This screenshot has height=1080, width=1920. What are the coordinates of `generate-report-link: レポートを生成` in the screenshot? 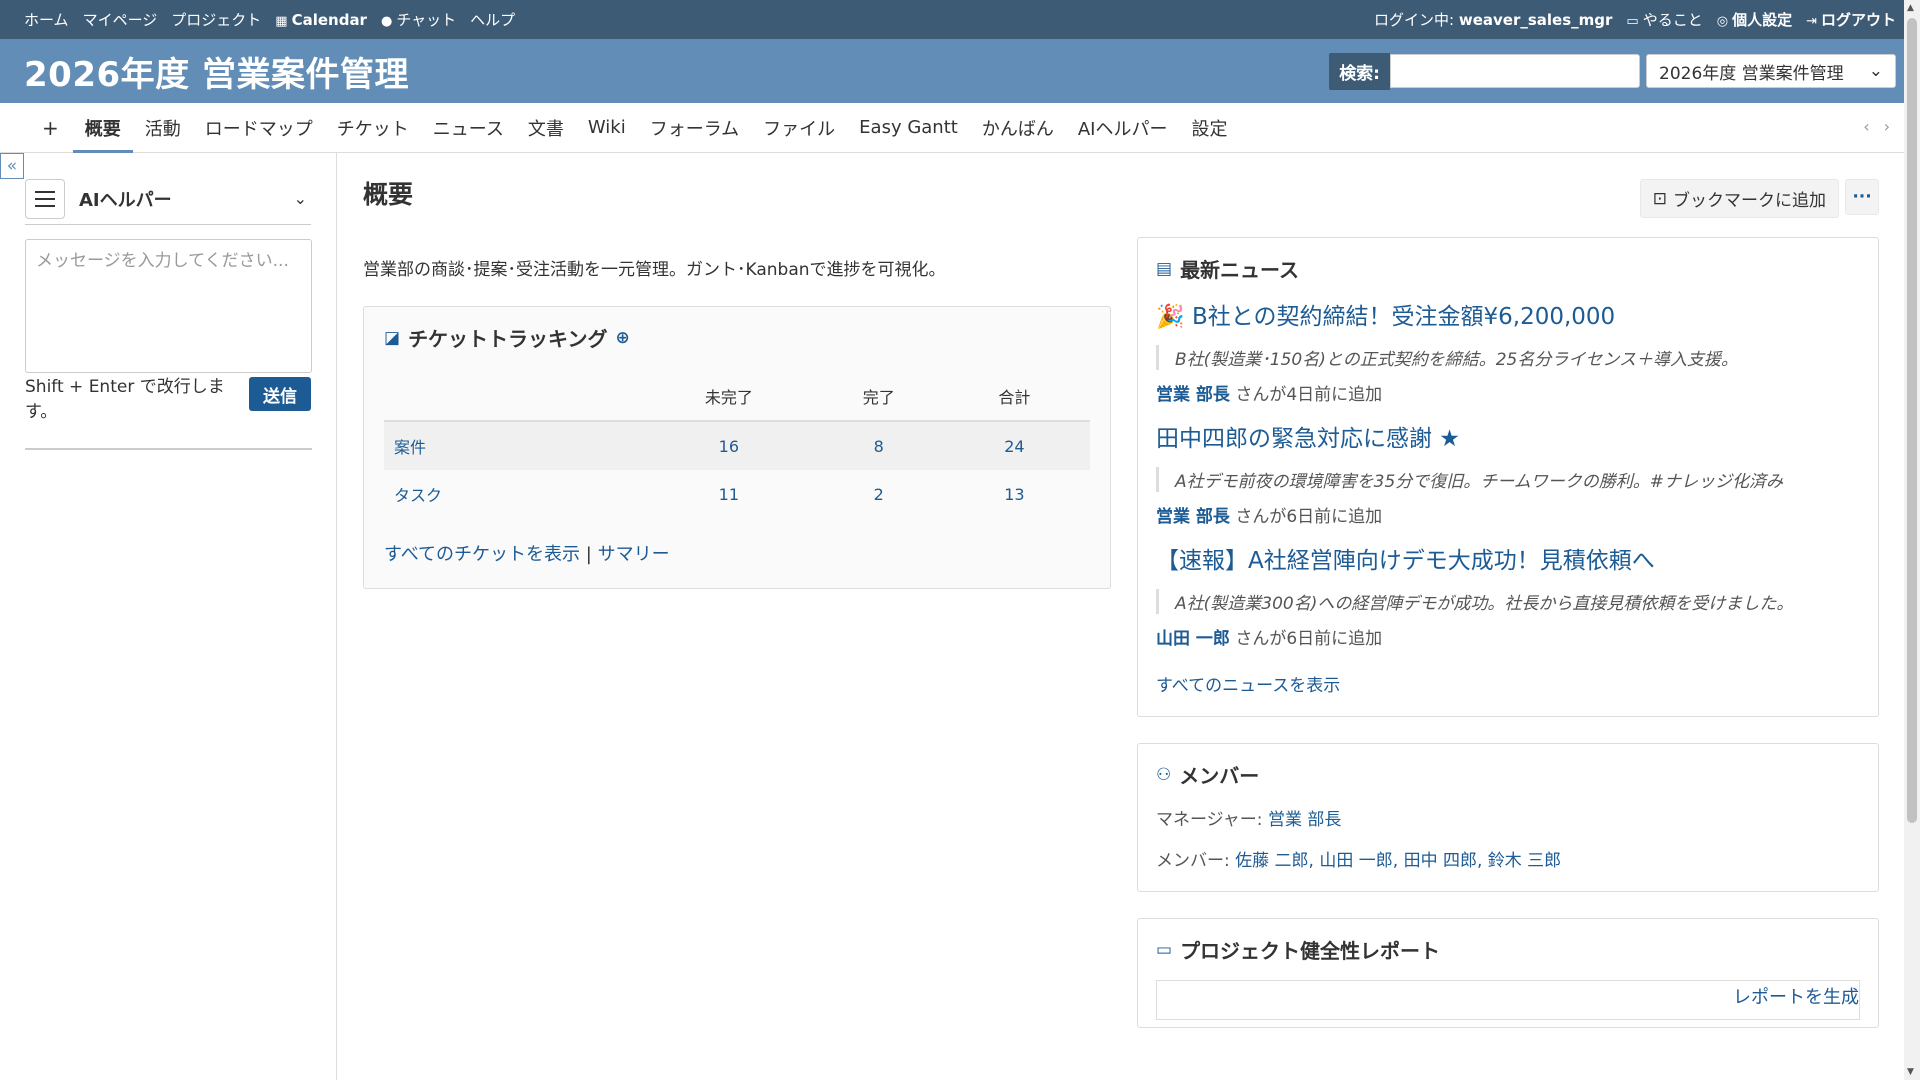 It's located at (1796, 996).